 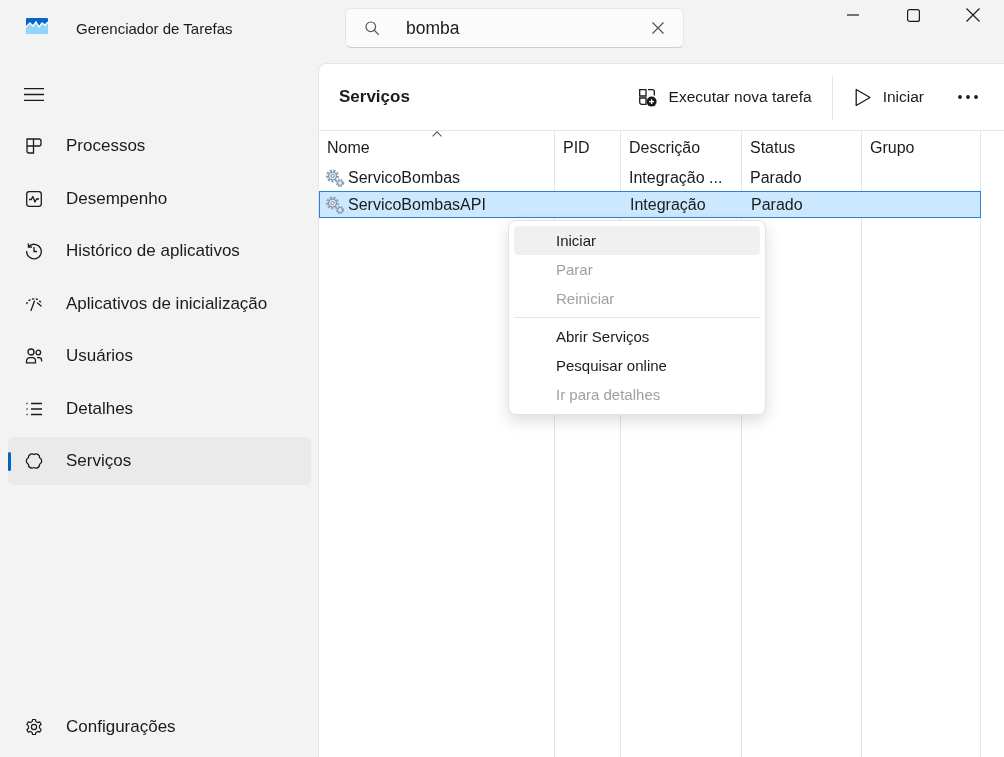 What do you see at coordinates (34, 251) in the screenshot?
I see `history-icon` at bounding box center [34, 251].